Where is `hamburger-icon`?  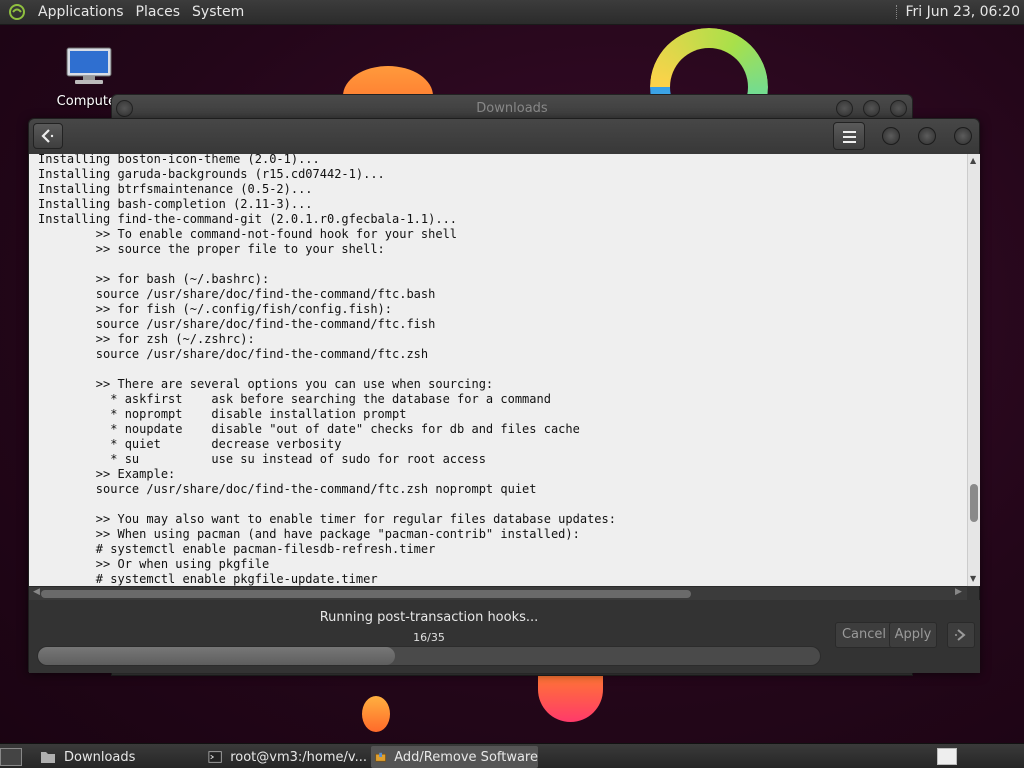 hamburger-icon is located at coordinates (849, 132).